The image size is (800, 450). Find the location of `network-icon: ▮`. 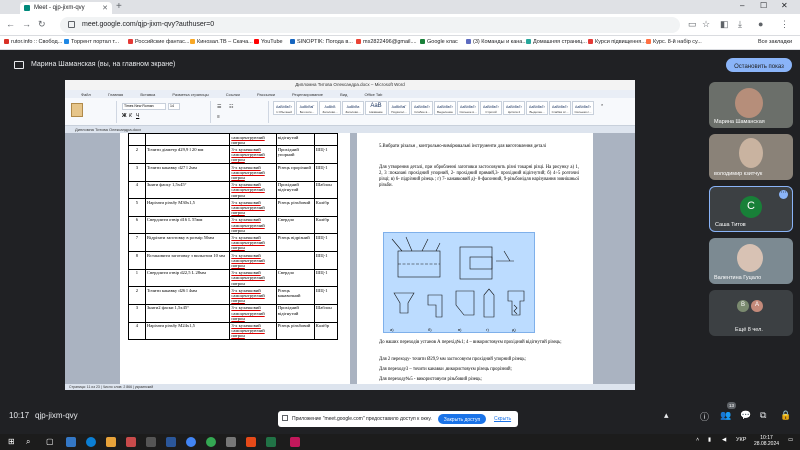

network-icon: ▮ is located at coordinates (709, 440).